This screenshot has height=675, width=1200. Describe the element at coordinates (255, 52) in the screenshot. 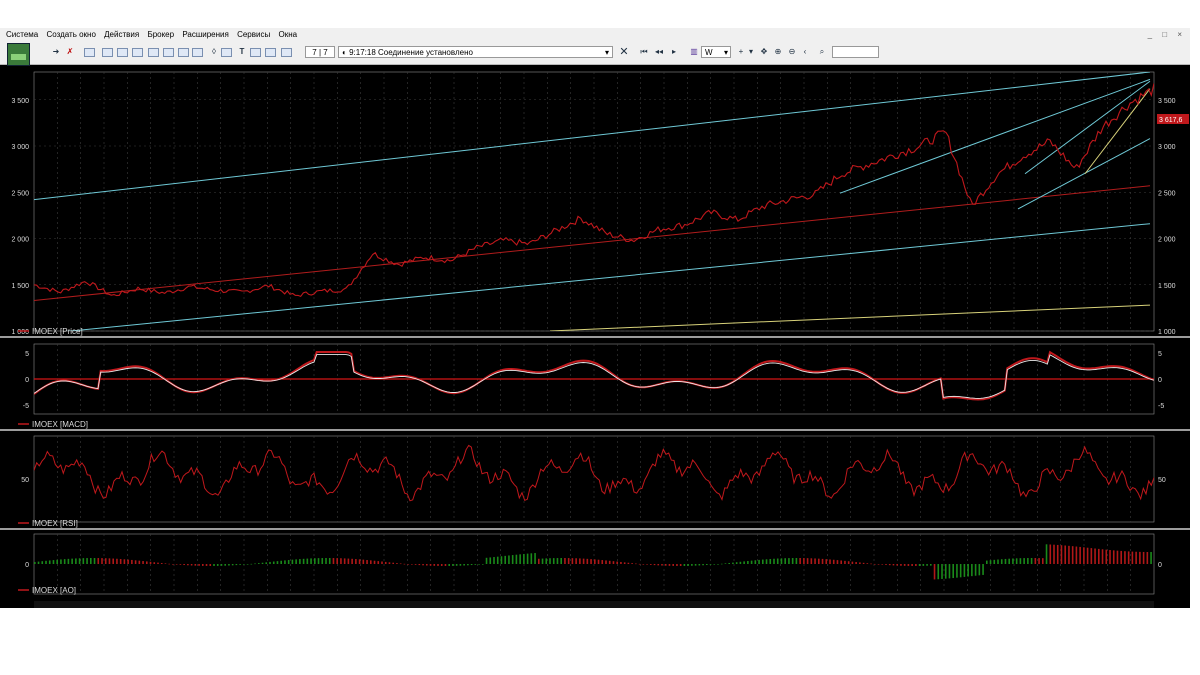

I see `line-icon` at that location.